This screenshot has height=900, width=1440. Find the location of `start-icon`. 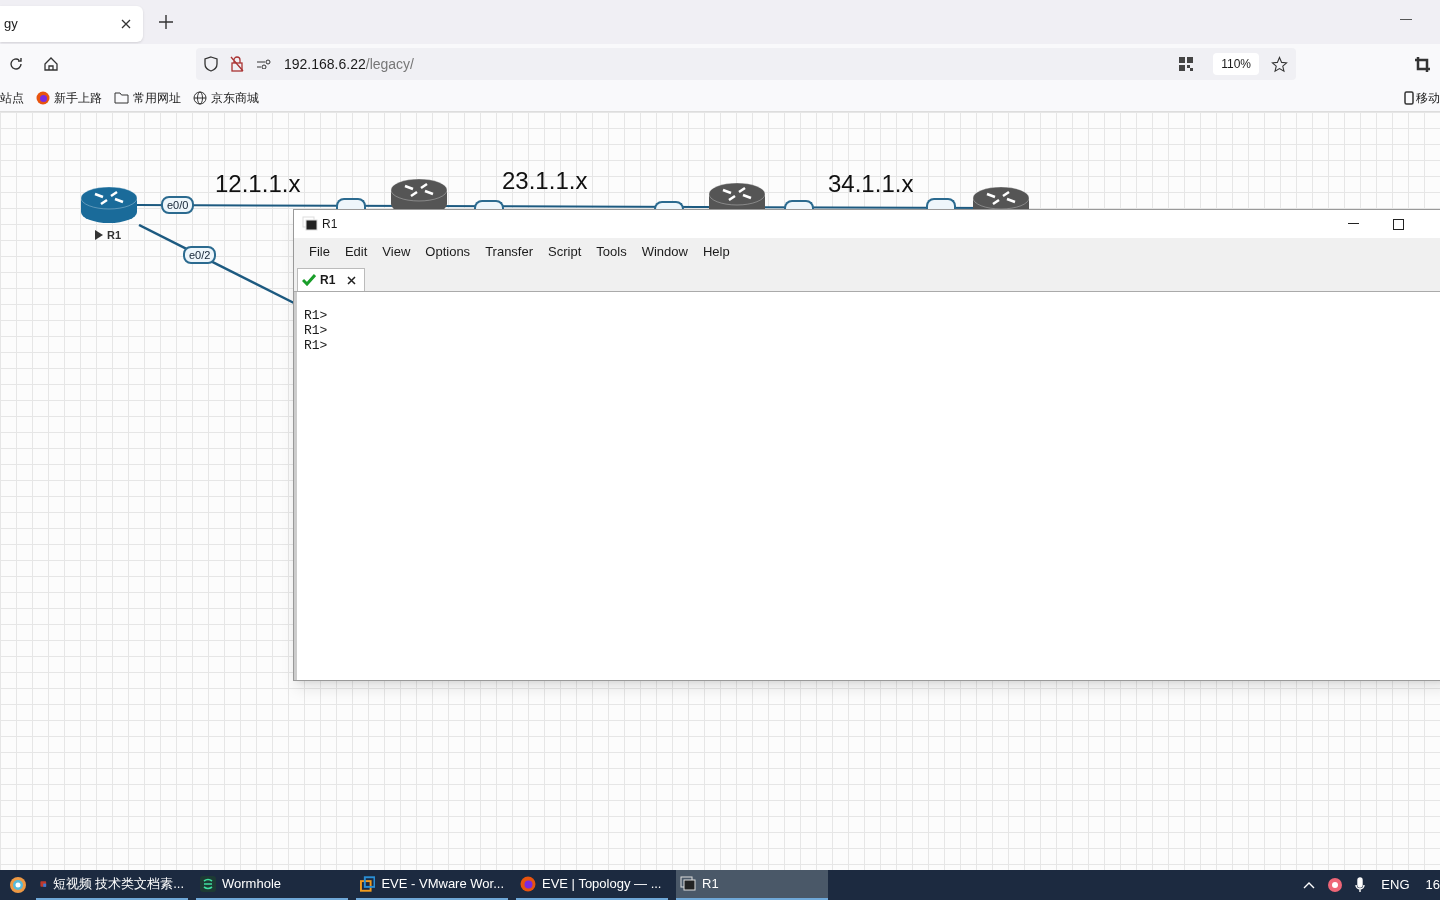

start-icon is located at coordinates (18, 885).